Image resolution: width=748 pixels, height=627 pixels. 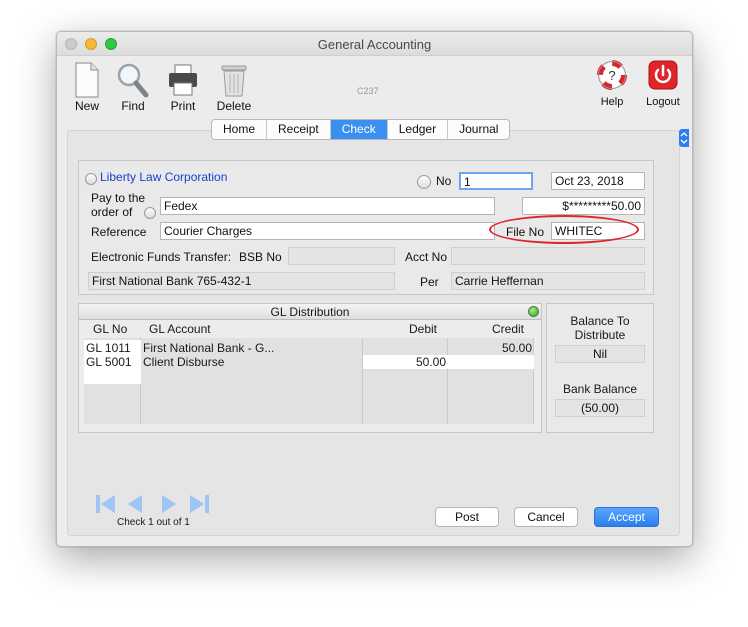 What do you see at coordinates (423, 329) in the screenshot?
I see `debit-header: Debit` at bounding box center [423, 329].